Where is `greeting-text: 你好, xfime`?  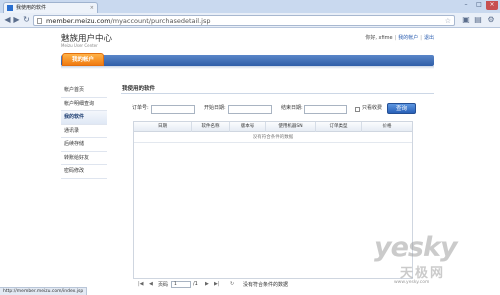
greeting-text: 你好, xfime is located at coordinates (379, 38).